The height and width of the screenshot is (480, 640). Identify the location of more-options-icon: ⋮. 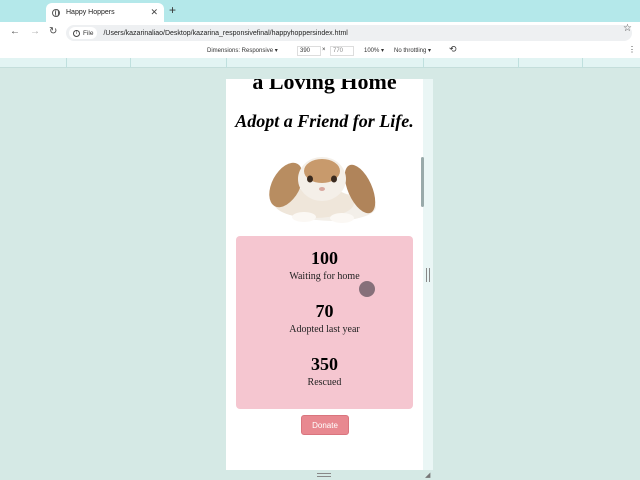
(632, 49).